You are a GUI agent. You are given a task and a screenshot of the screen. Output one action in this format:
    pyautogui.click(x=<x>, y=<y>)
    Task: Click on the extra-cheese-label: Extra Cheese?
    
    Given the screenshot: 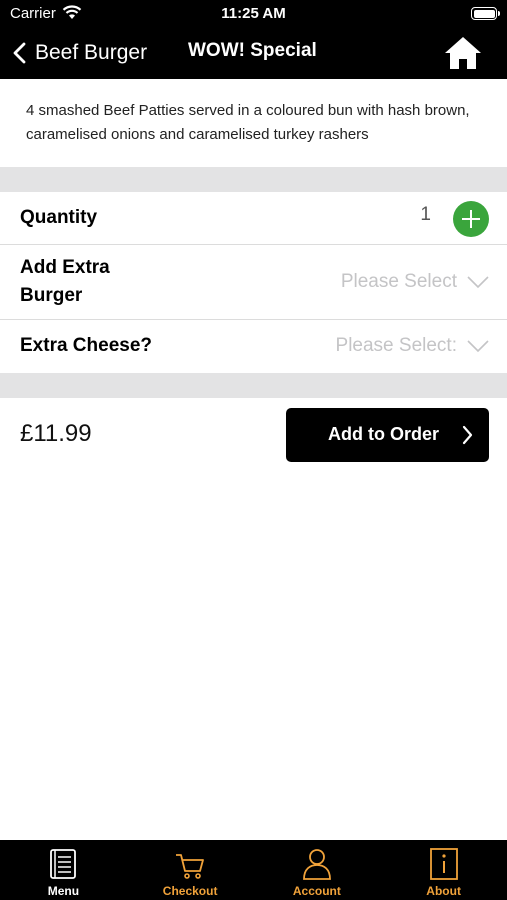 What is the action you would take?
    pyautogui.click(x=86, y=345)
    